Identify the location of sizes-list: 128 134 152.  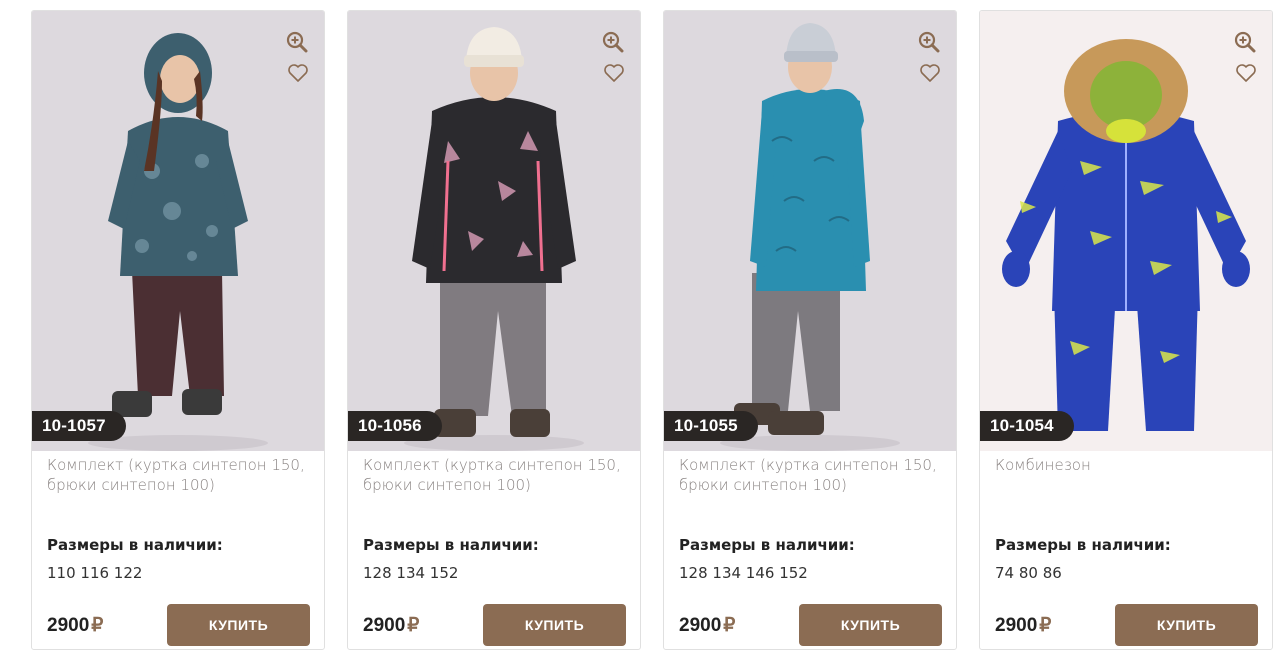
(411, 573).